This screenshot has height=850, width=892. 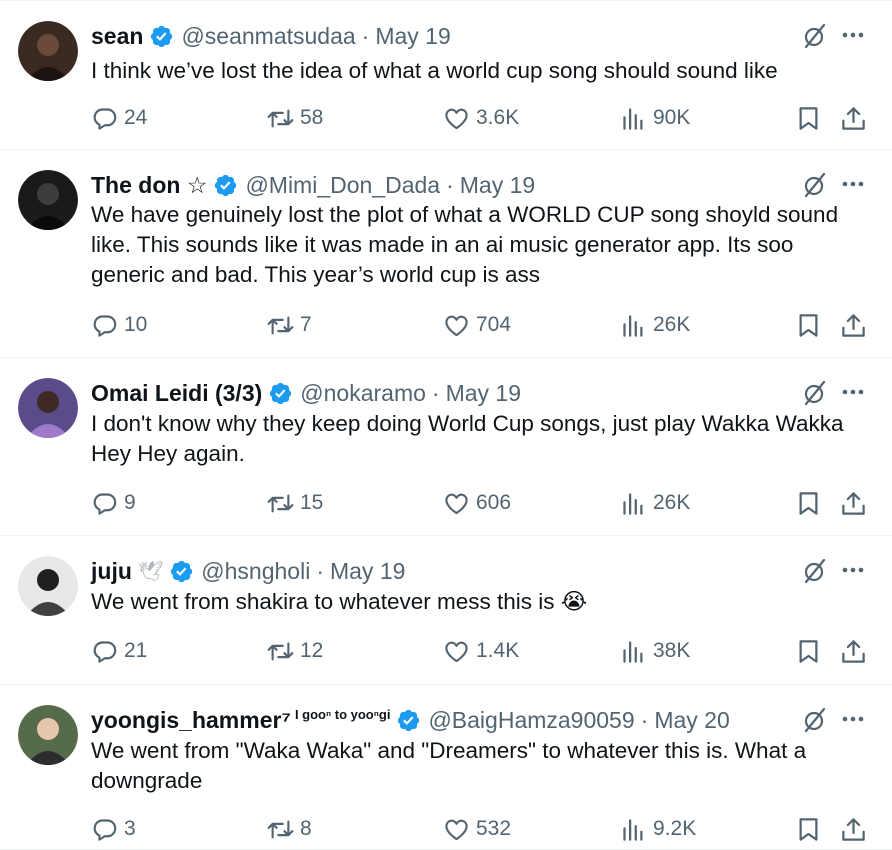 What do you see at coordinates (268, 36) in the screenshot?
I see `user-handle: @seanmatsudaa` at bounding box center [268, 36].